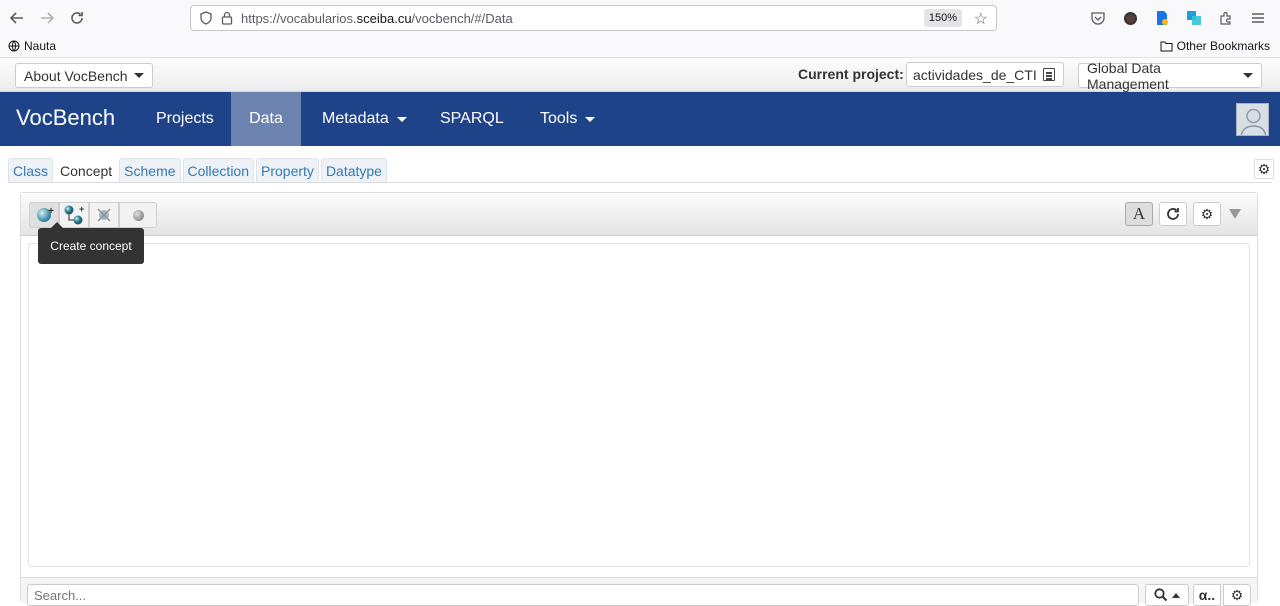 The image size is (1280, 606). I want to click on tab-scheme: Scheme, so click(150, 170).